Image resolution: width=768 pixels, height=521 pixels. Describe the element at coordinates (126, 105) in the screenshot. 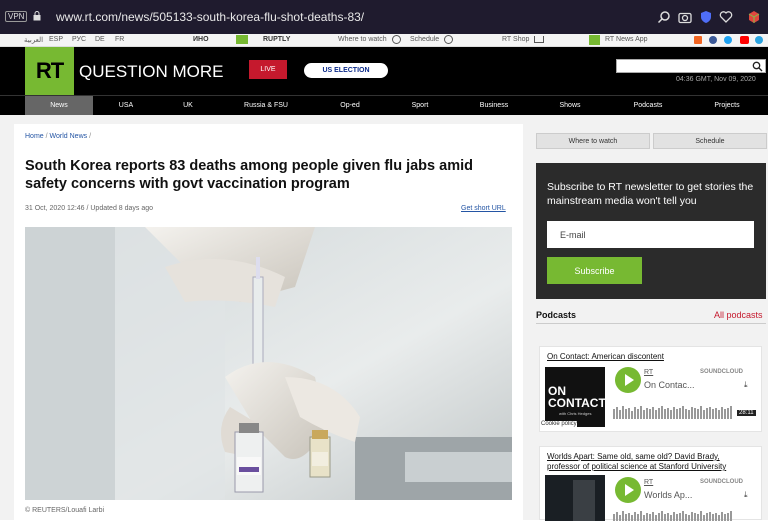

I see `nav-usa: USA` at that location.